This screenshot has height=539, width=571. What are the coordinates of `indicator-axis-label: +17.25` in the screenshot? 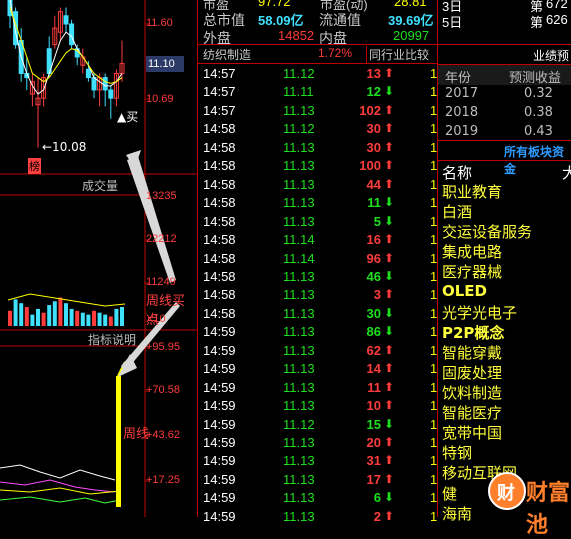 It's located at (163, 480).